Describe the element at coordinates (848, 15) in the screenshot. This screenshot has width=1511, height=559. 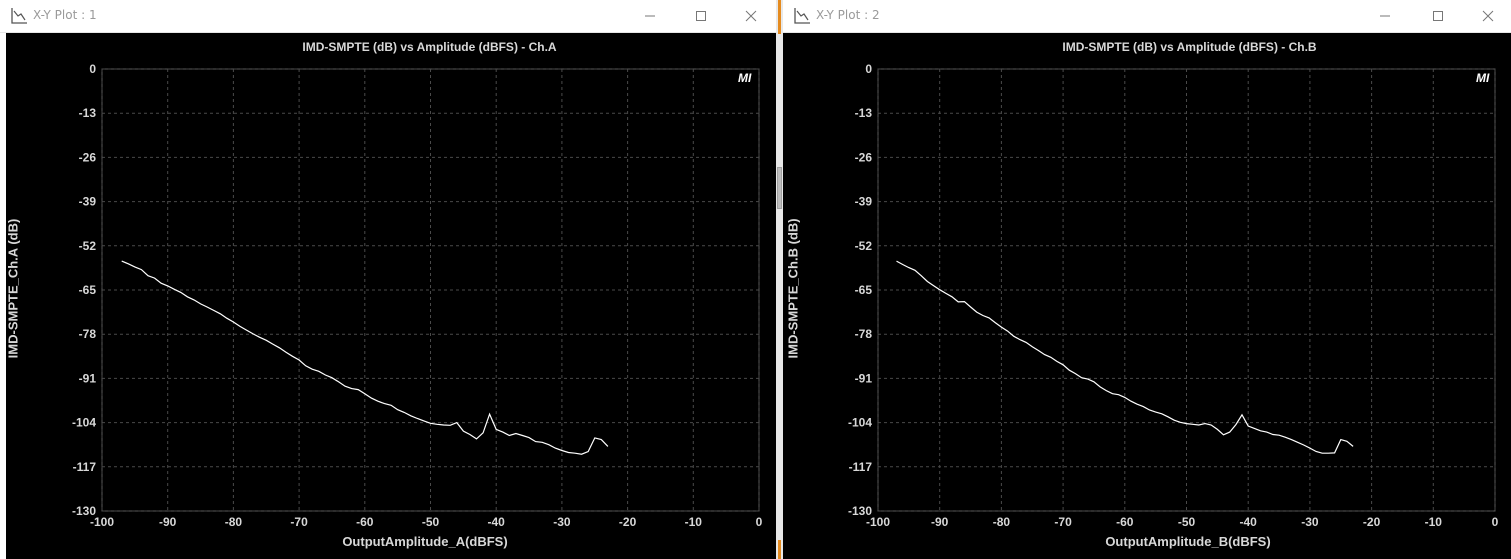
I see `window-title: X-Y Plot : 2` at that location.